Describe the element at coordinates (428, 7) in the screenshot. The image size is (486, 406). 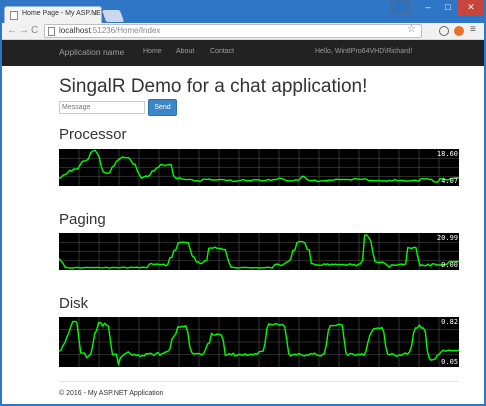
I see `minimize-button: –` at that location.